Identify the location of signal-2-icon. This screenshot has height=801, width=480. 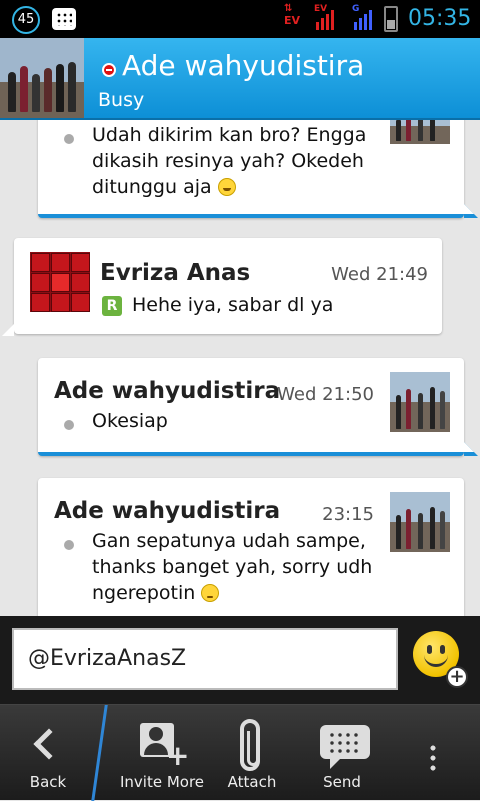
(364, 19).